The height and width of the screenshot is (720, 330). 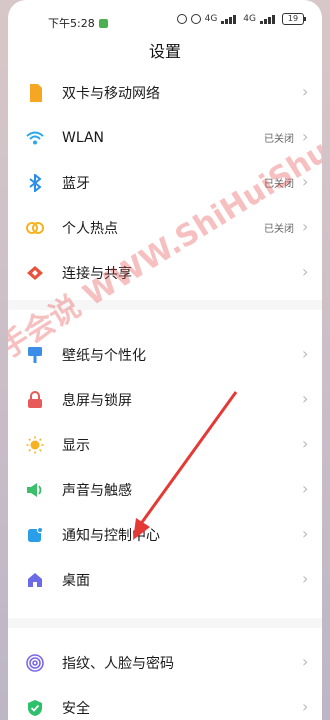 What do you see at coordinates (165, 399) in the screenshot?
I see `setting-row-lockscreen: 息屏与锁屏 ›` at bounding box center [165, 399].